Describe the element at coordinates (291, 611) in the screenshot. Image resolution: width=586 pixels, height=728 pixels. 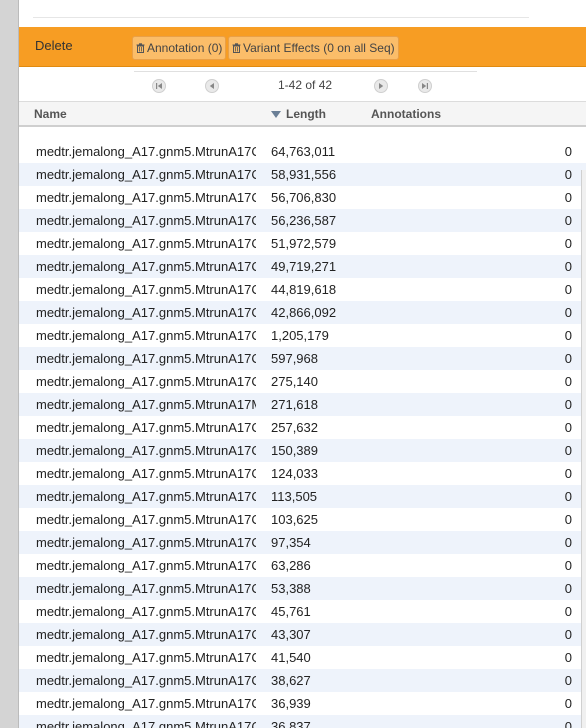
I see `sequence-length-cell: 45,761` at that location.